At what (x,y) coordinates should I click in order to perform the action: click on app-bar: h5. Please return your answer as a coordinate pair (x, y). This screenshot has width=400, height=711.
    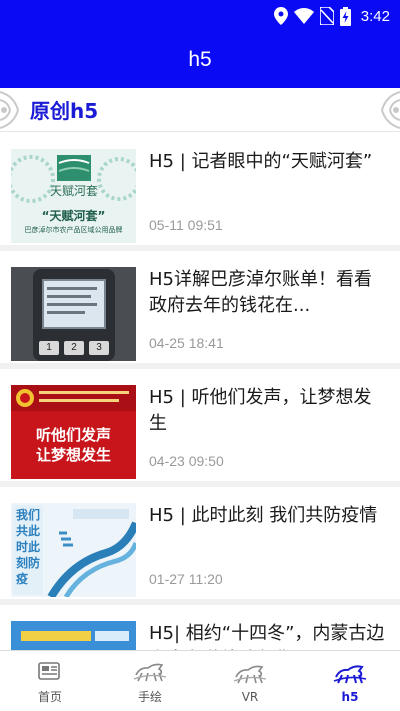
    Looking at the image, I should click on (200, 60).